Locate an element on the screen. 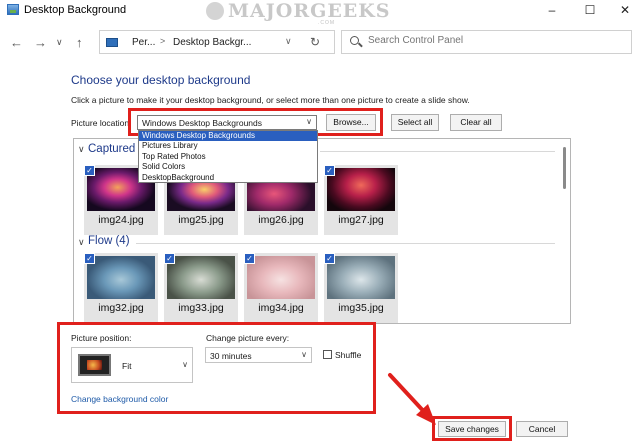 This screenshot has width=640, height=446. search-input is located at coordinates (493, 40).